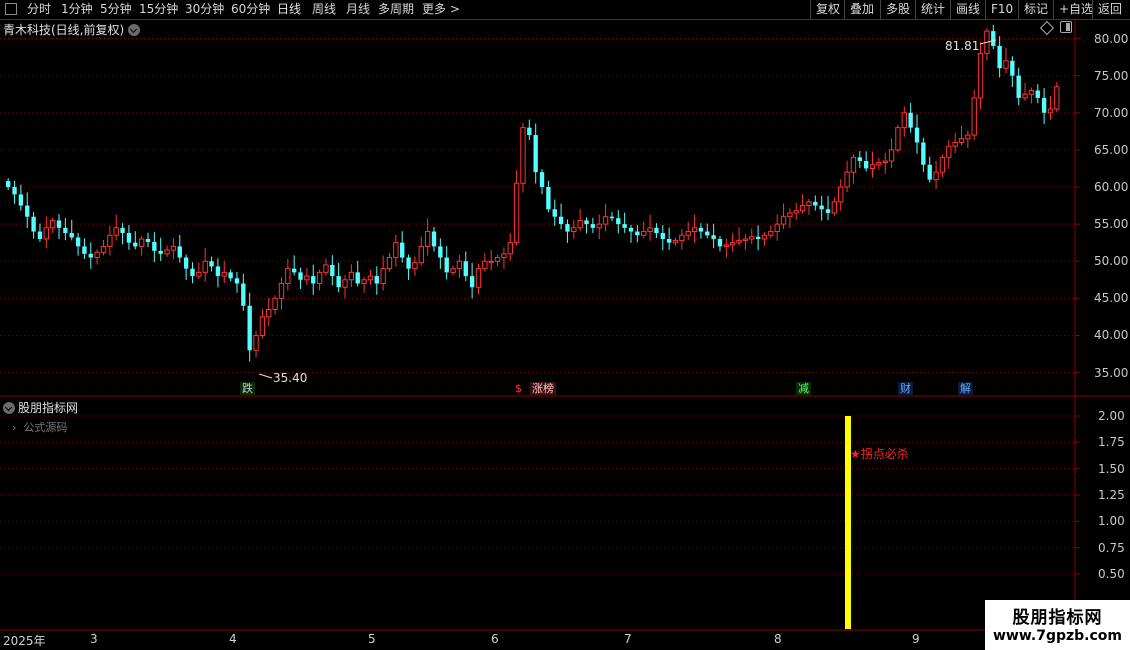 The image size is (1130, 650). Describe the element at coordinates (1057, 625) in the screenshot. I see `watermark-logo: 股朋指标网 www.7gpzb.com` at that location.